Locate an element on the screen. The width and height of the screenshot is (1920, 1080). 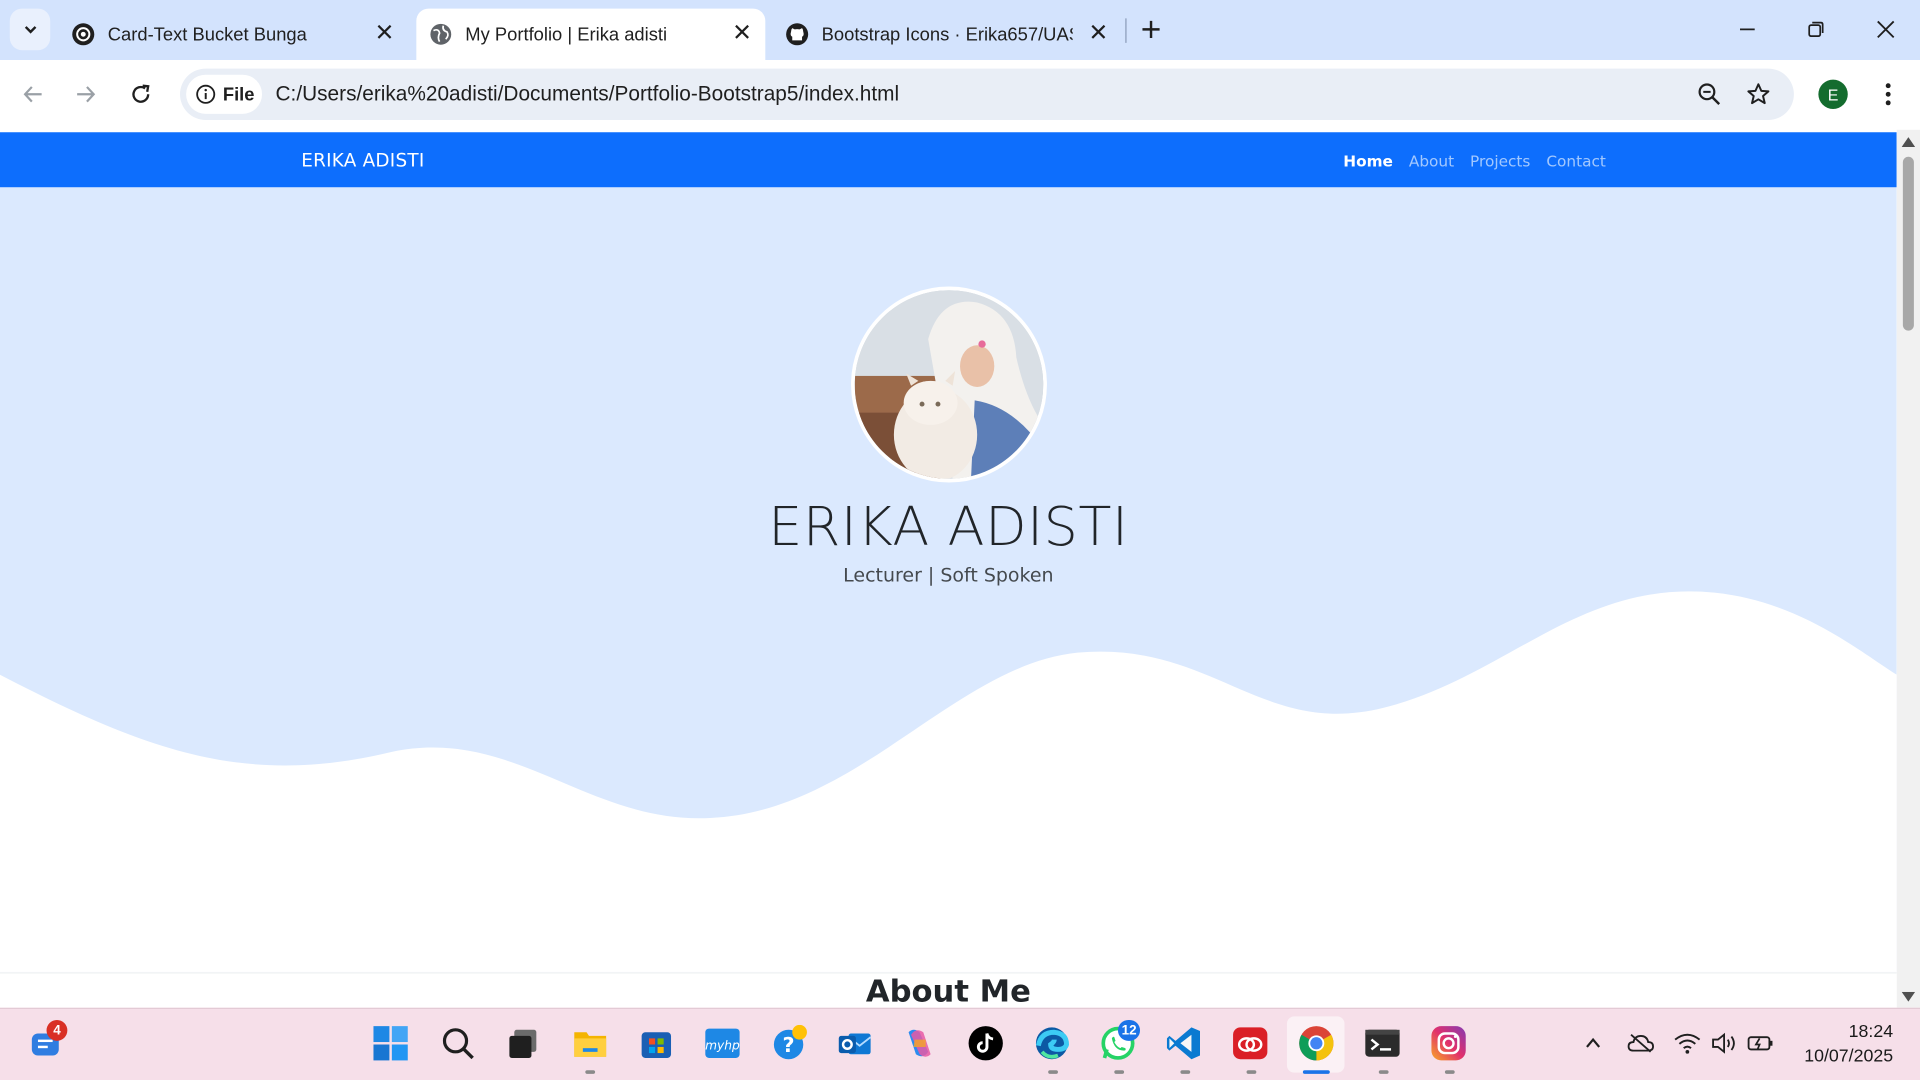
battery-charging-icon is located at coordinates (1760, 1043).